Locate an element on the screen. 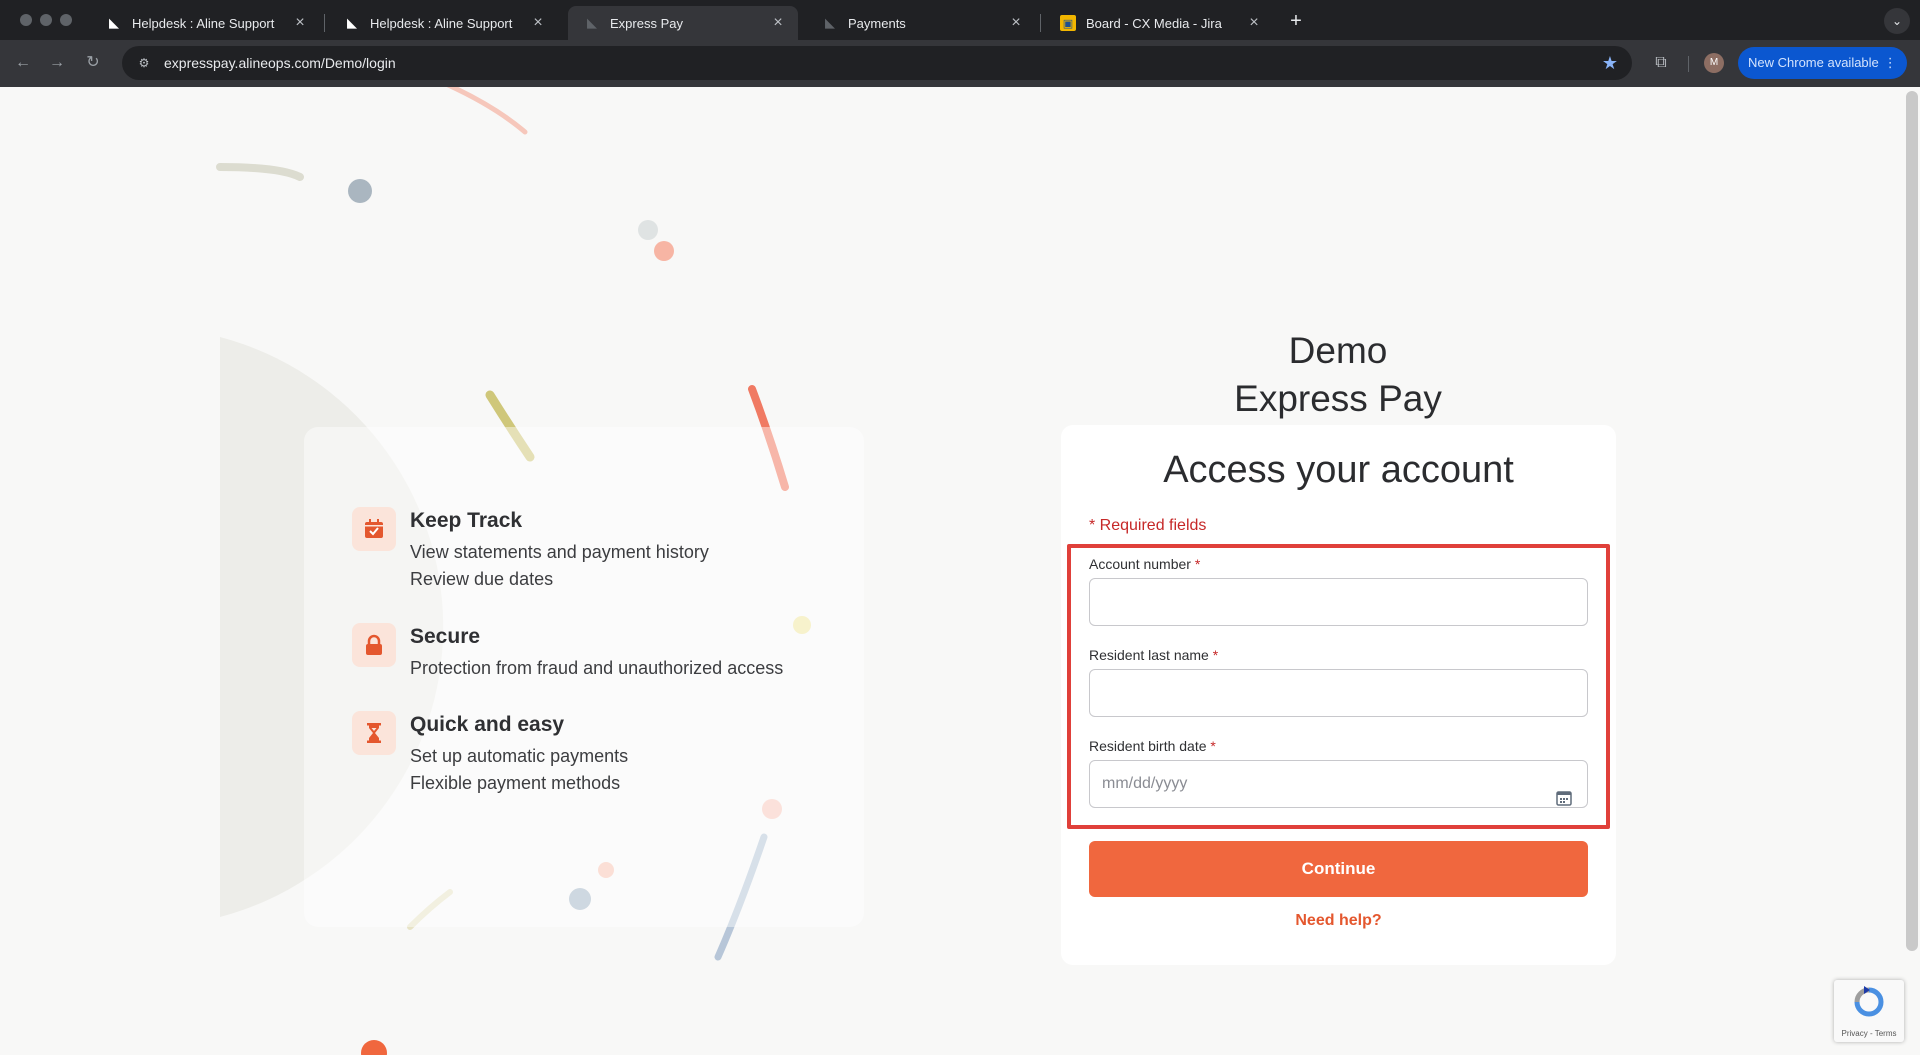 The height and width of the screenshot is (1055, 1920). window-zoom-dot is located at coordinates (66, 20).